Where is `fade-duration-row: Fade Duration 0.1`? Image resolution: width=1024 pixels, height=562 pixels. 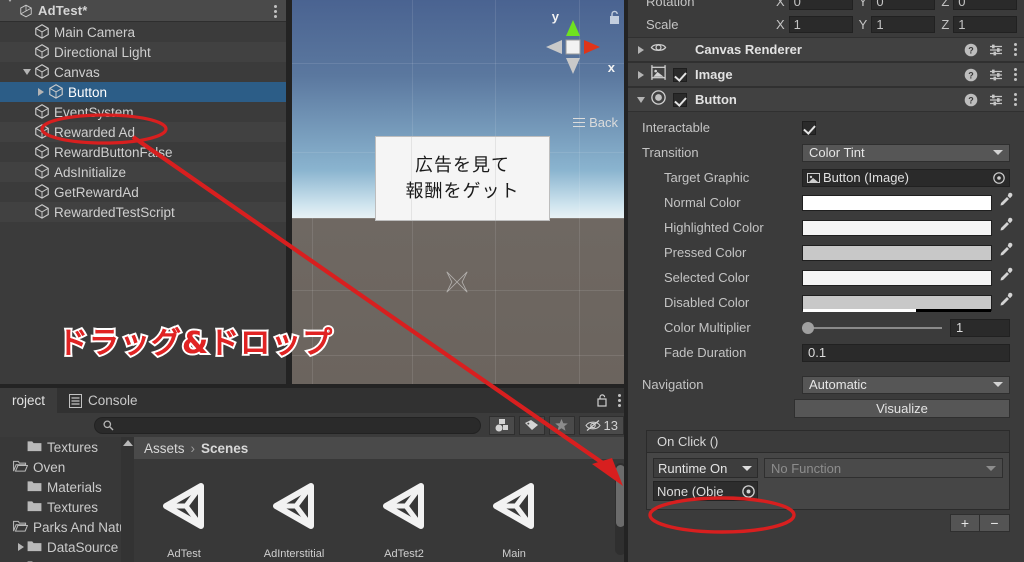 fade-duration-row: Fade Duration 0.1 is located at coordinates (826, 352).